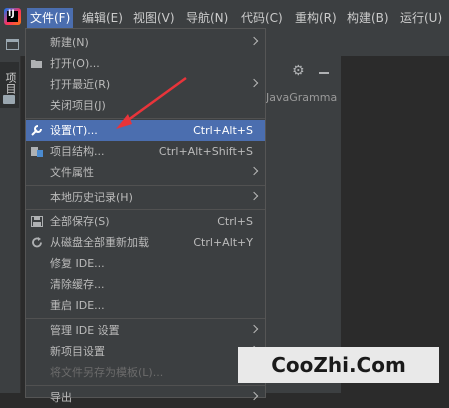  What do you see at coordinates (254, 396) in the screenshot?
I see `chevron-right-icon` at bounding box center [254, 396].